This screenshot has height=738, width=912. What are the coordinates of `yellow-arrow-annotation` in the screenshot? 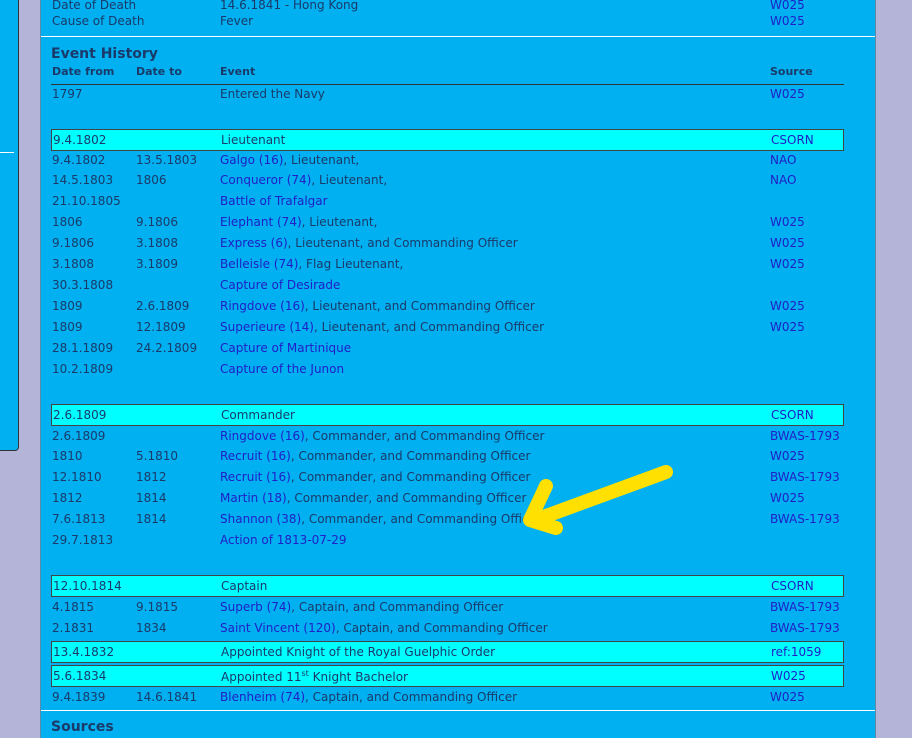 It's located at (598, 500).